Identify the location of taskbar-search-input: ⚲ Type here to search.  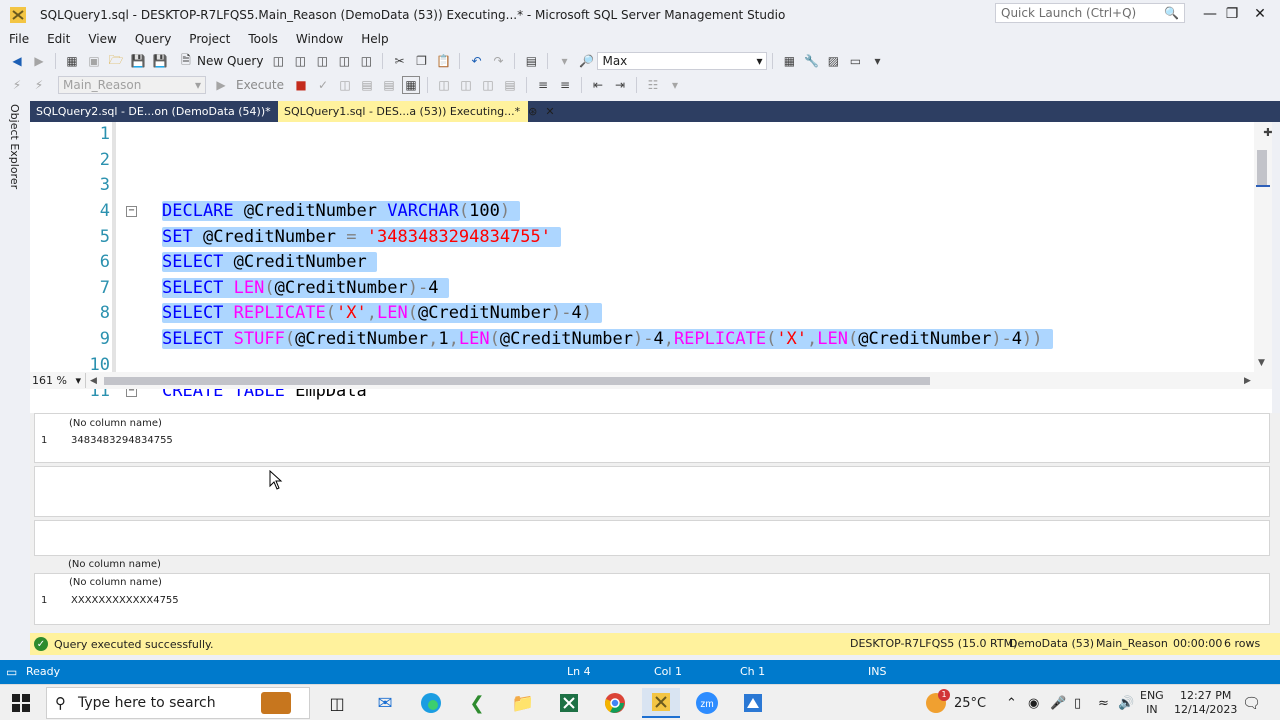
(178, 703).